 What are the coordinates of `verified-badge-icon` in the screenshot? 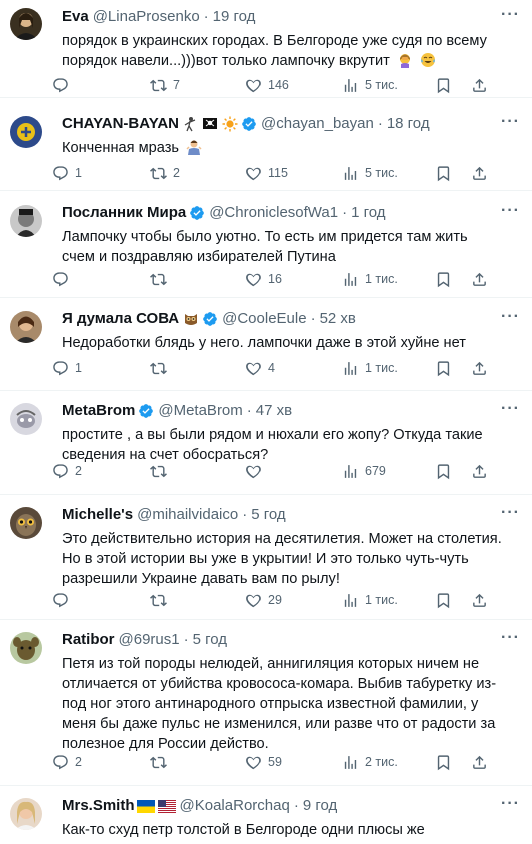 It's located at (146, 411).